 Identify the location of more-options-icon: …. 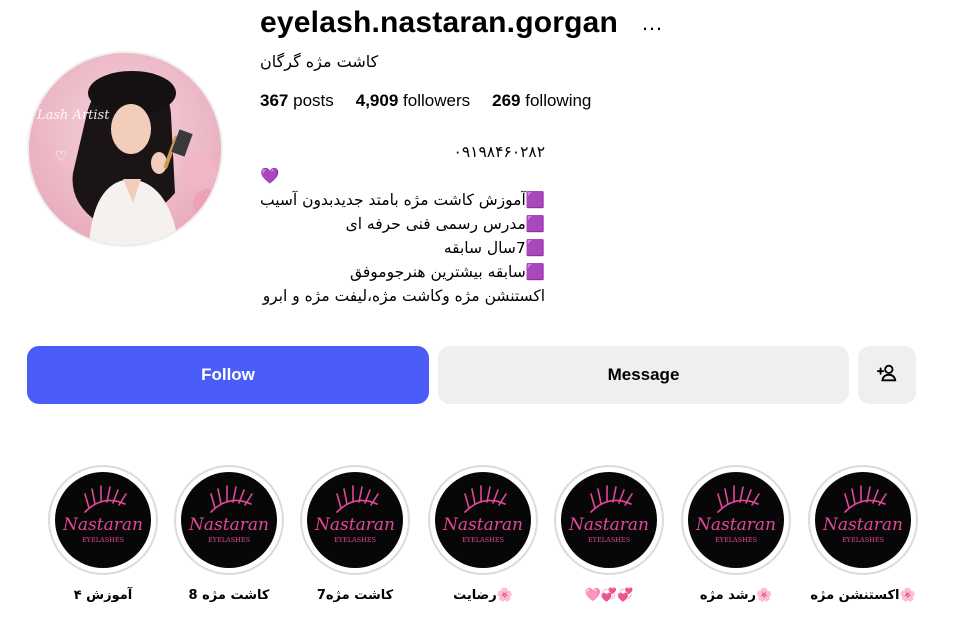
(652, 23).